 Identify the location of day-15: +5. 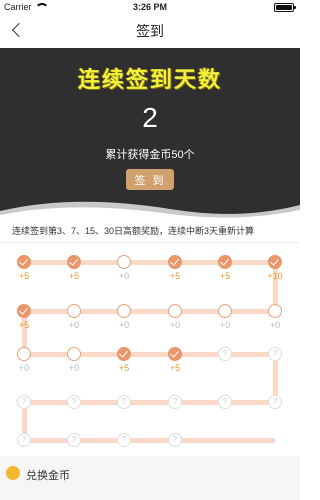
(124, 358).